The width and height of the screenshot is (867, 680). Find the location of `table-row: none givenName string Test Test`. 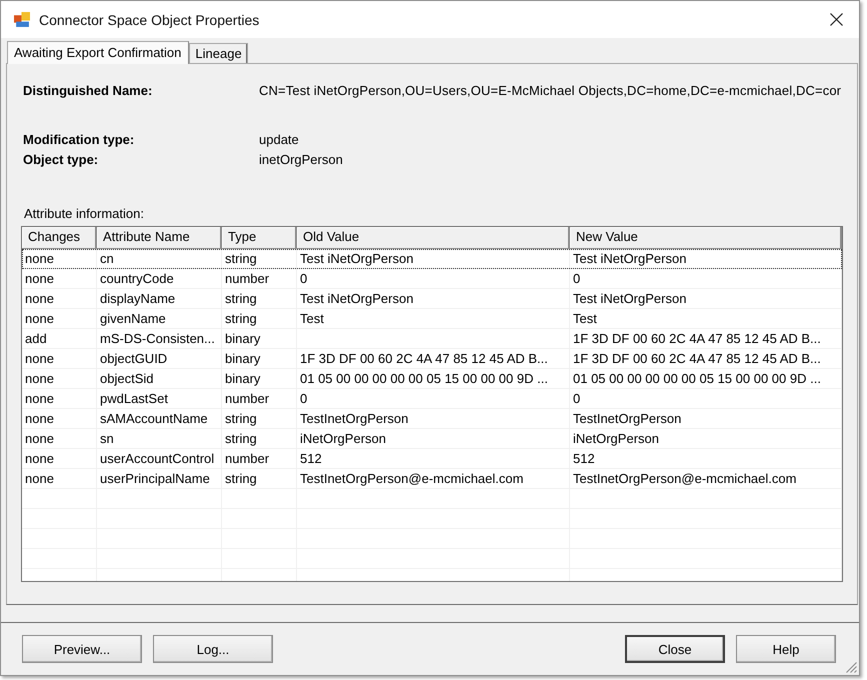

table-row: none givenName string Test Test is located at coordinates (432, 319).